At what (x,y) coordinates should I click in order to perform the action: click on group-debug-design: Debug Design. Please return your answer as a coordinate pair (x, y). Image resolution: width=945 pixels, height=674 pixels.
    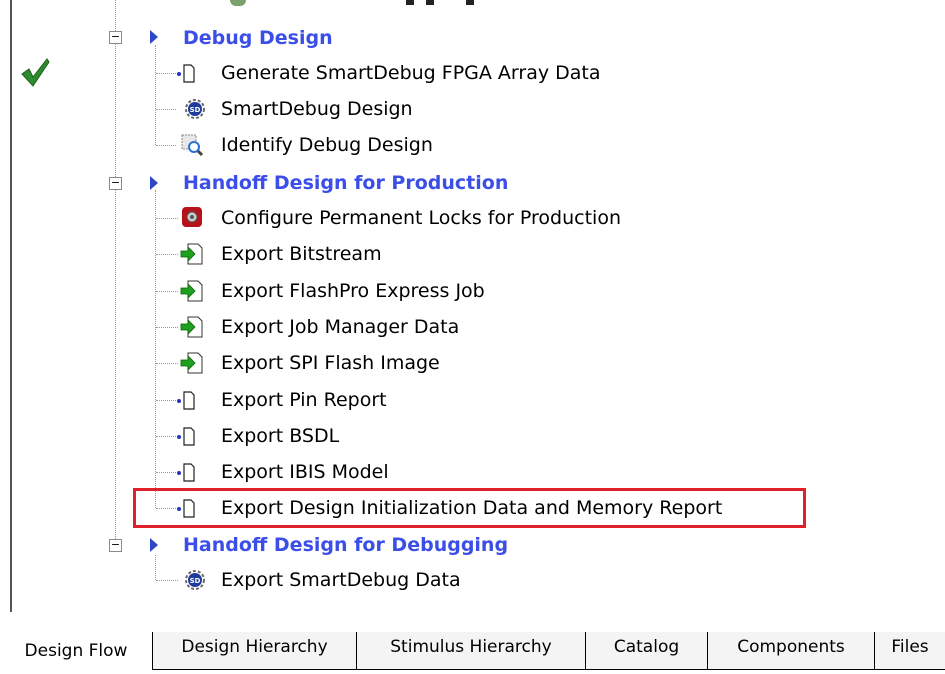
    Looking at the image, I should click on (258, 38).